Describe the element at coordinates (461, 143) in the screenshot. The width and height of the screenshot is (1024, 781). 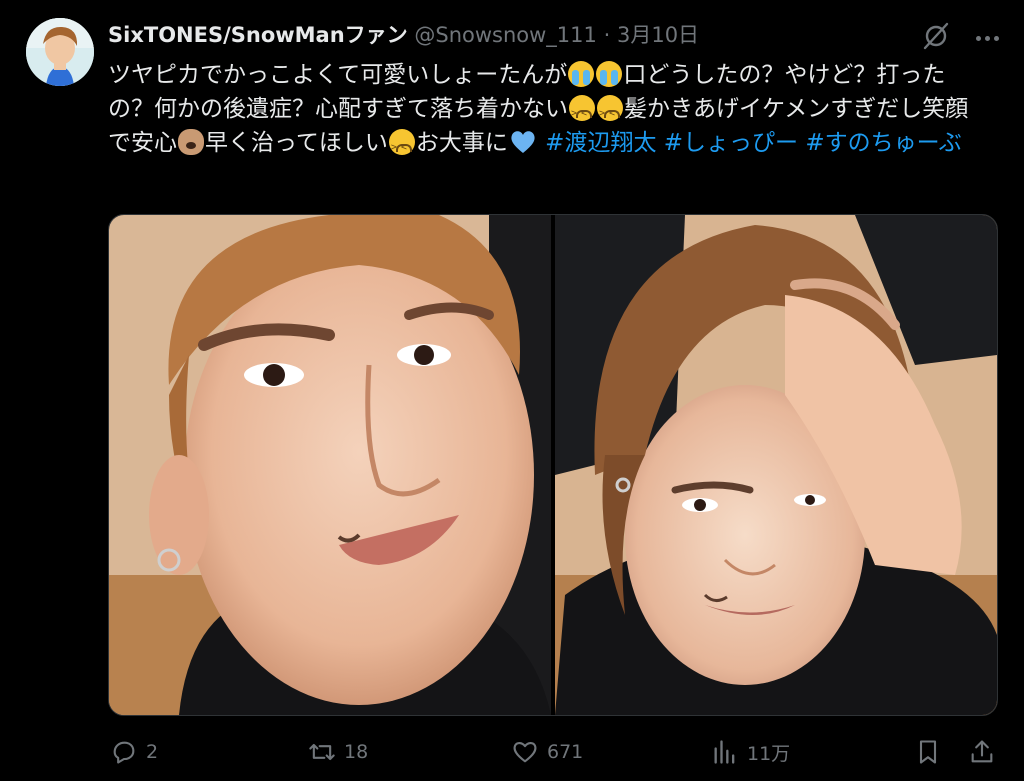
I see `text-segment: お大事に` at that location.